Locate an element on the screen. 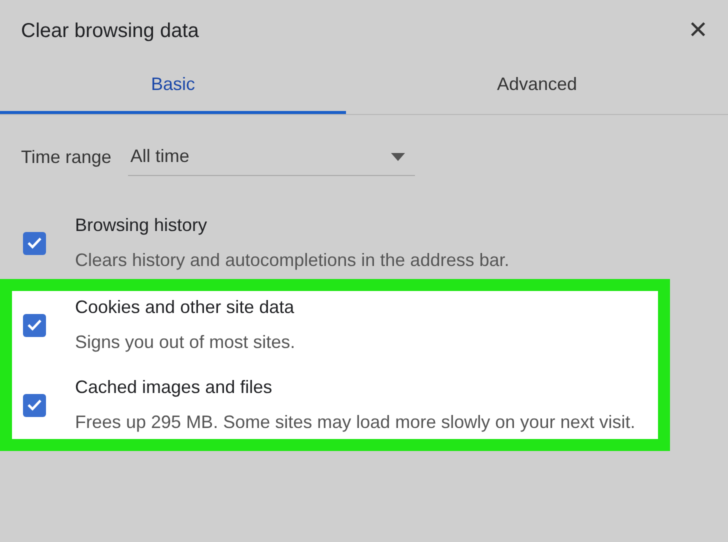 Image resolution: width=728 pixels, height=542 pixels. option-title: Cookies and other site data is located at coordinates (185, 307).